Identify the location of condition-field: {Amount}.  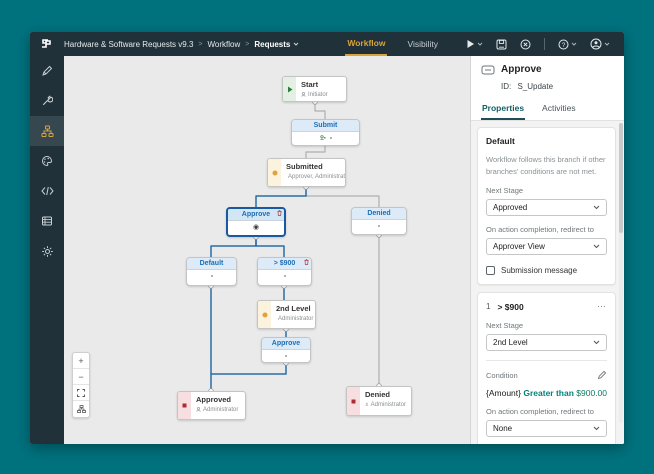
(503, 393).